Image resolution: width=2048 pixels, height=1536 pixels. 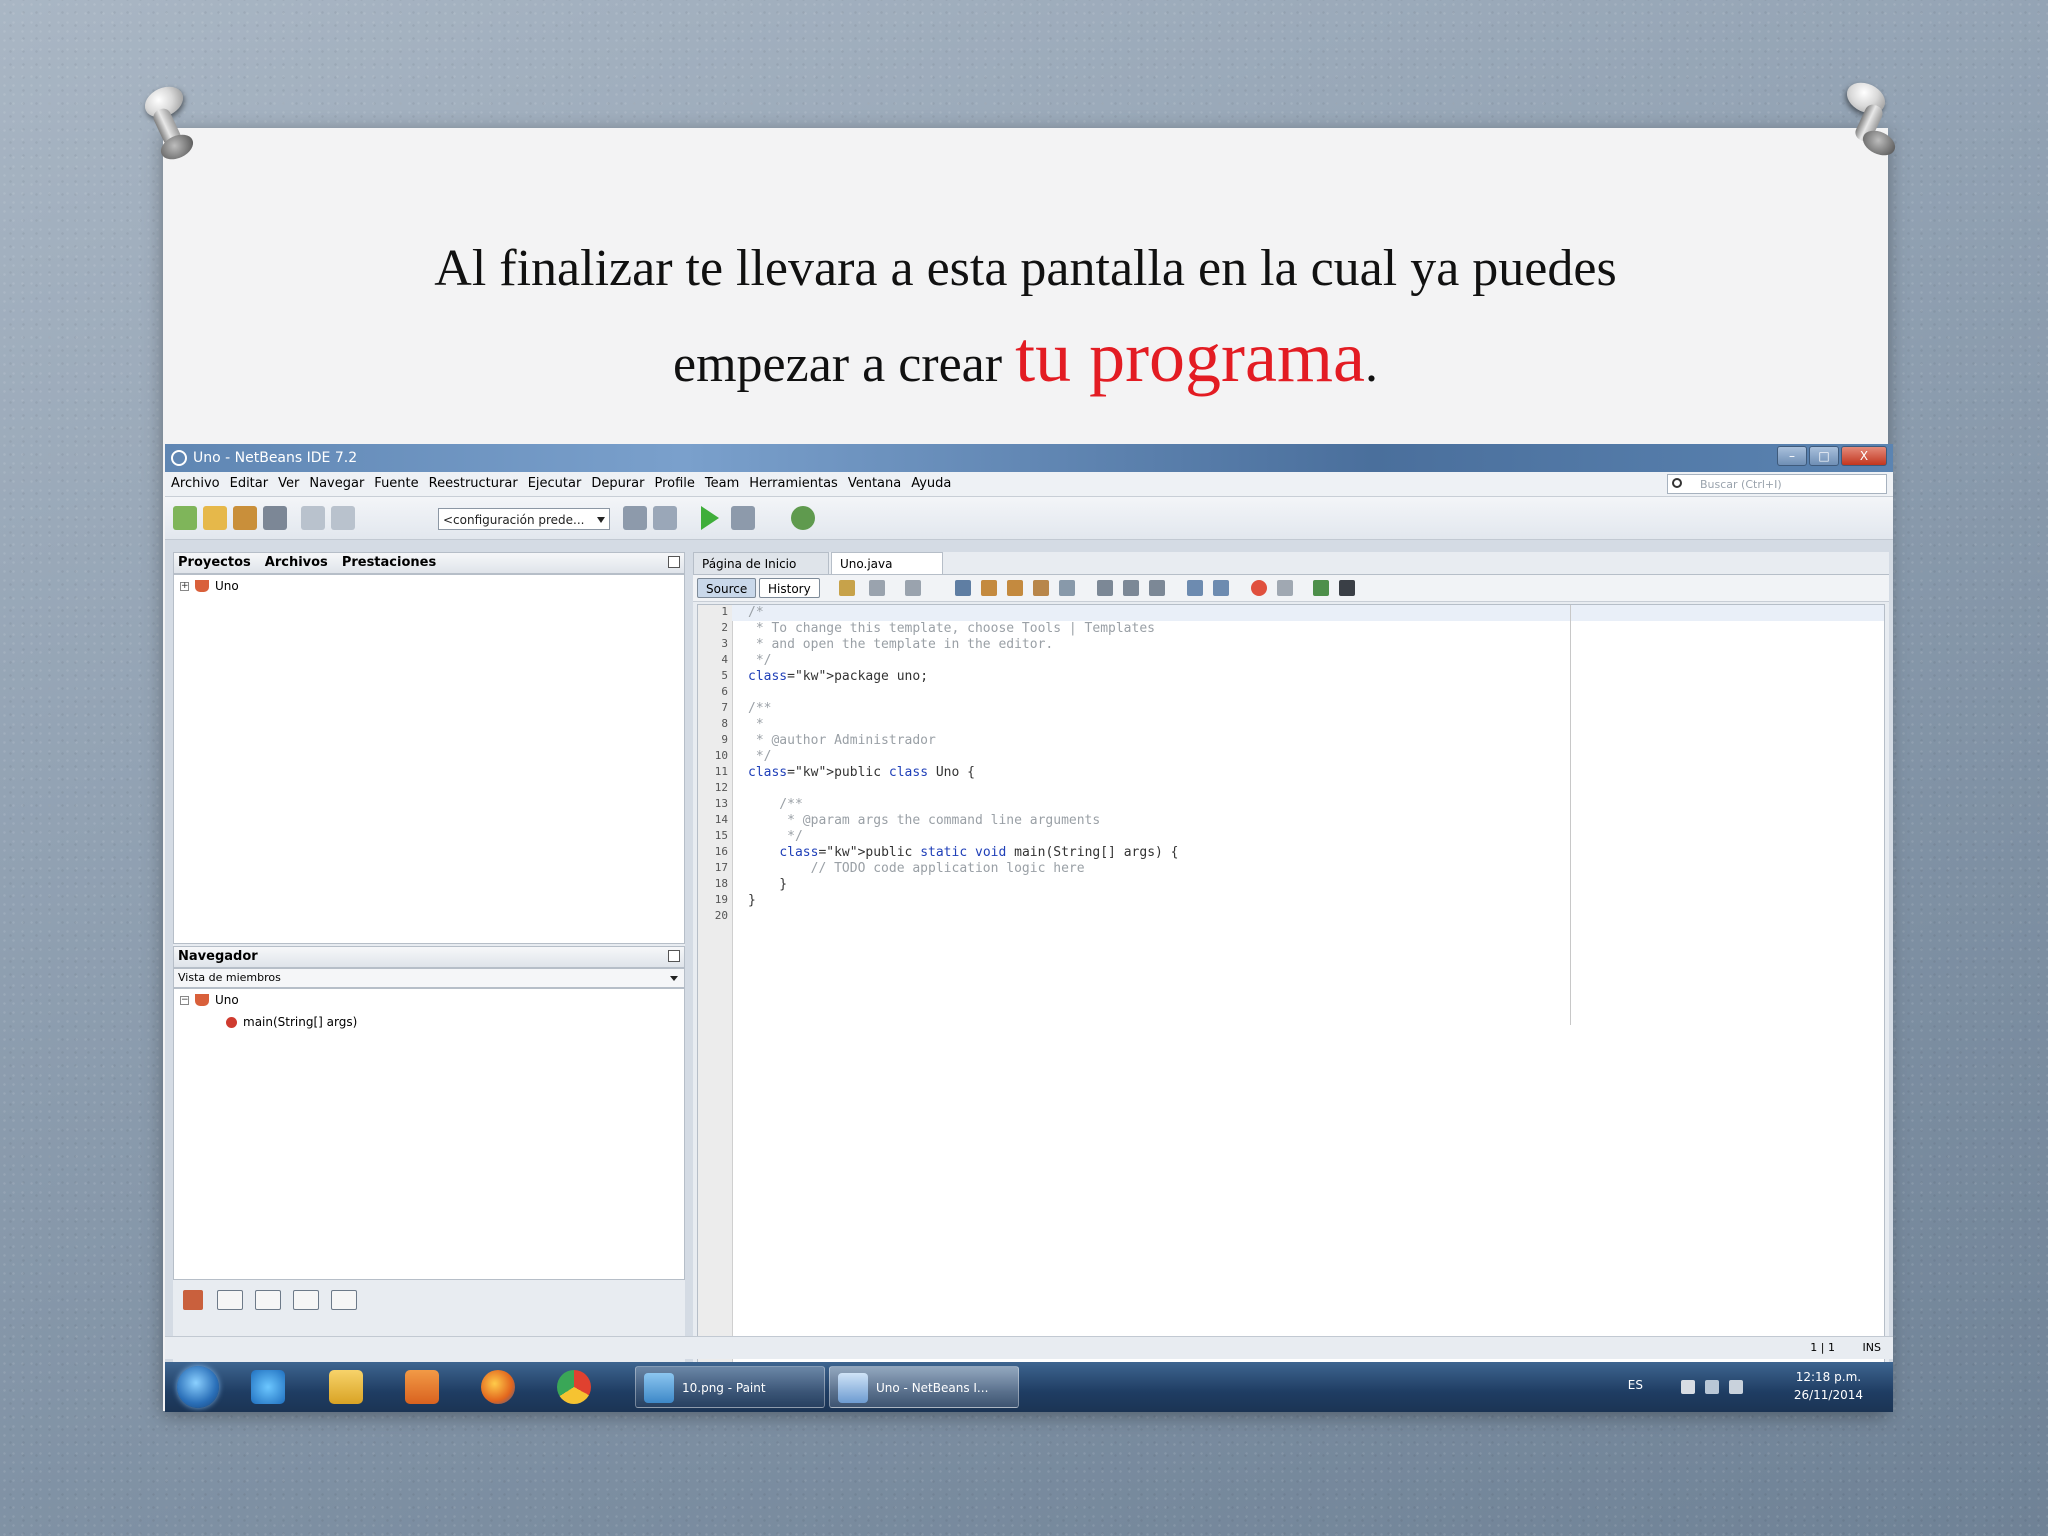 I want to click on show-inner-classes-icon, so click(x=344, y=1300).